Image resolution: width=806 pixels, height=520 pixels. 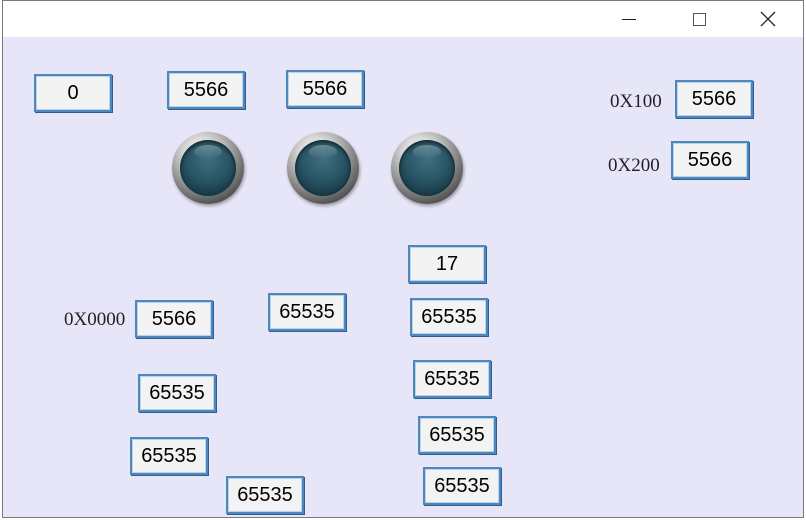 What do you see at coordinates (636, 101) in the screenshot?
I see `label-0x100: 0X100` at bounding box center [636, 101].